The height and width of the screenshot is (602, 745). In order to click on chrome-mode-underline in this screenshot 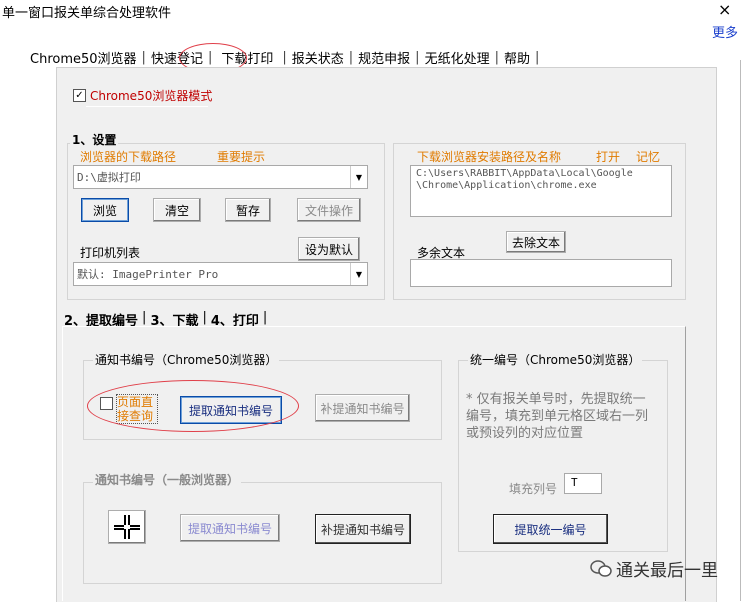, I will do `click(147, 106)`.